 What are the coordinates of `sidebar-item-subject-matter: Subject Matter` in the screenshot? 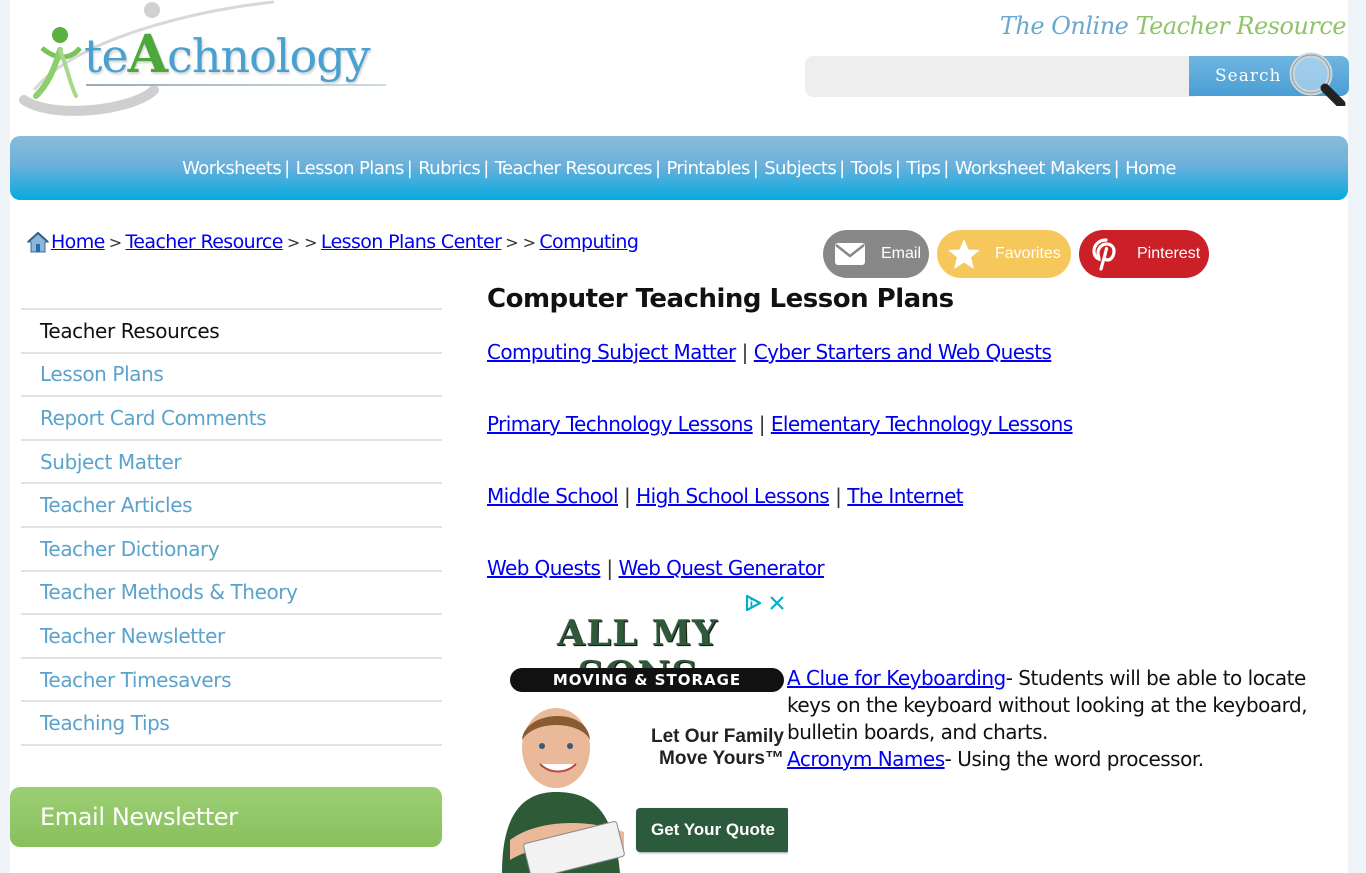 It's located at (231, 463).